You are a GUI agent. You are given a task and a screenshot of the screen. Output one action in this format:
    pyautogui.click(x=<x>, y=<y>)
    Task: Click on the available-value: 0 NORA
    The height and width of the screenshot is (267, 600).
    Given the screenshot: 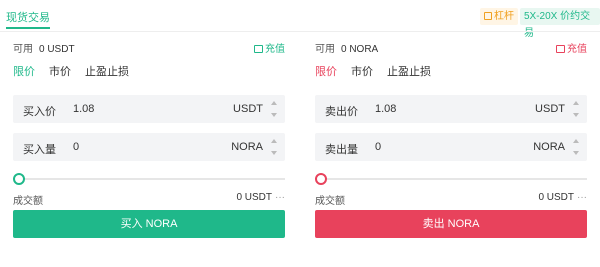 What is the action you would take?
    pyautogui.click(x=360, y=49)
    